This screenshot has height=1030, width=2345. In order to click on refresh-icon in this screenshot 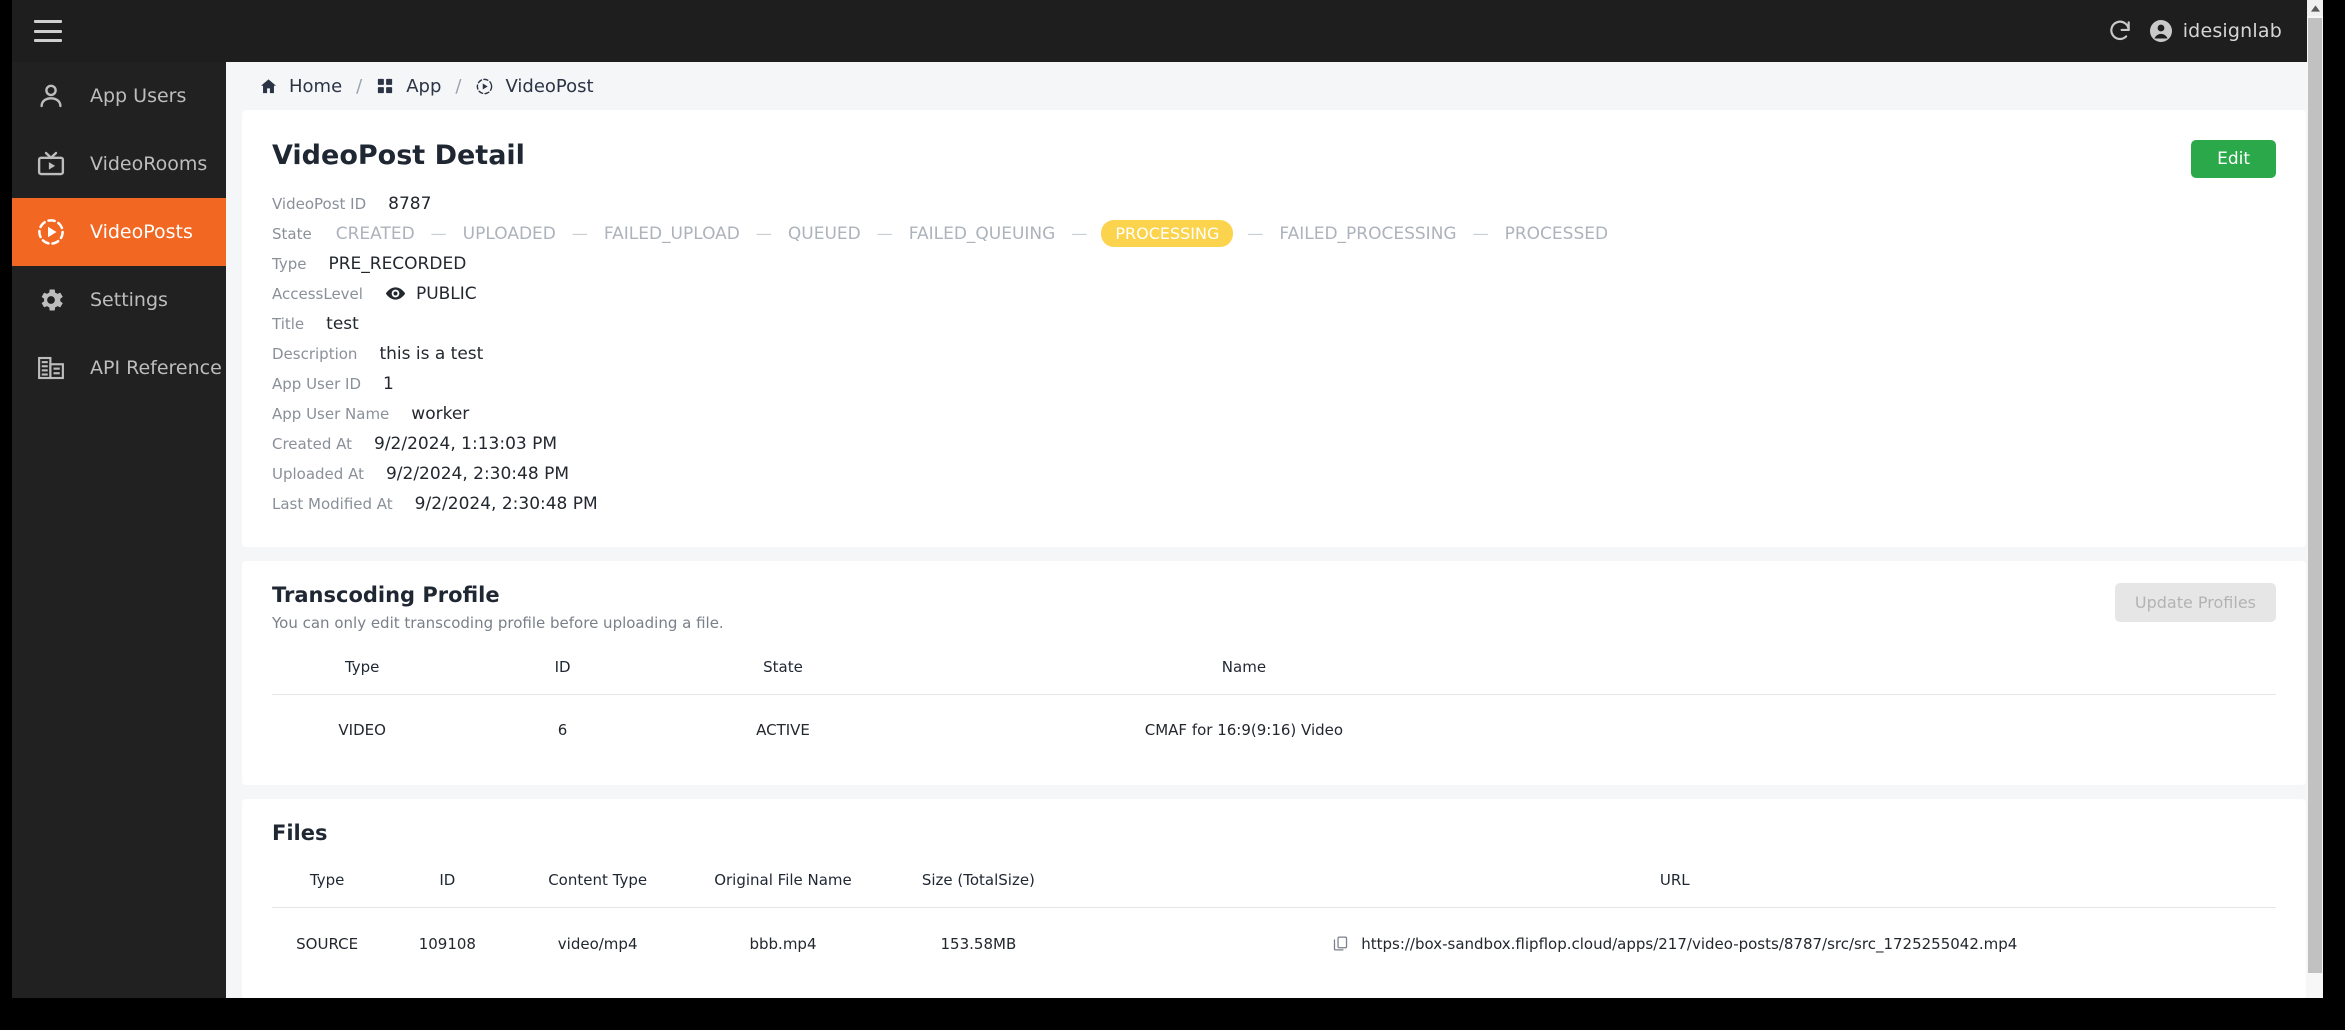, I will do `click(2120, 31)`.